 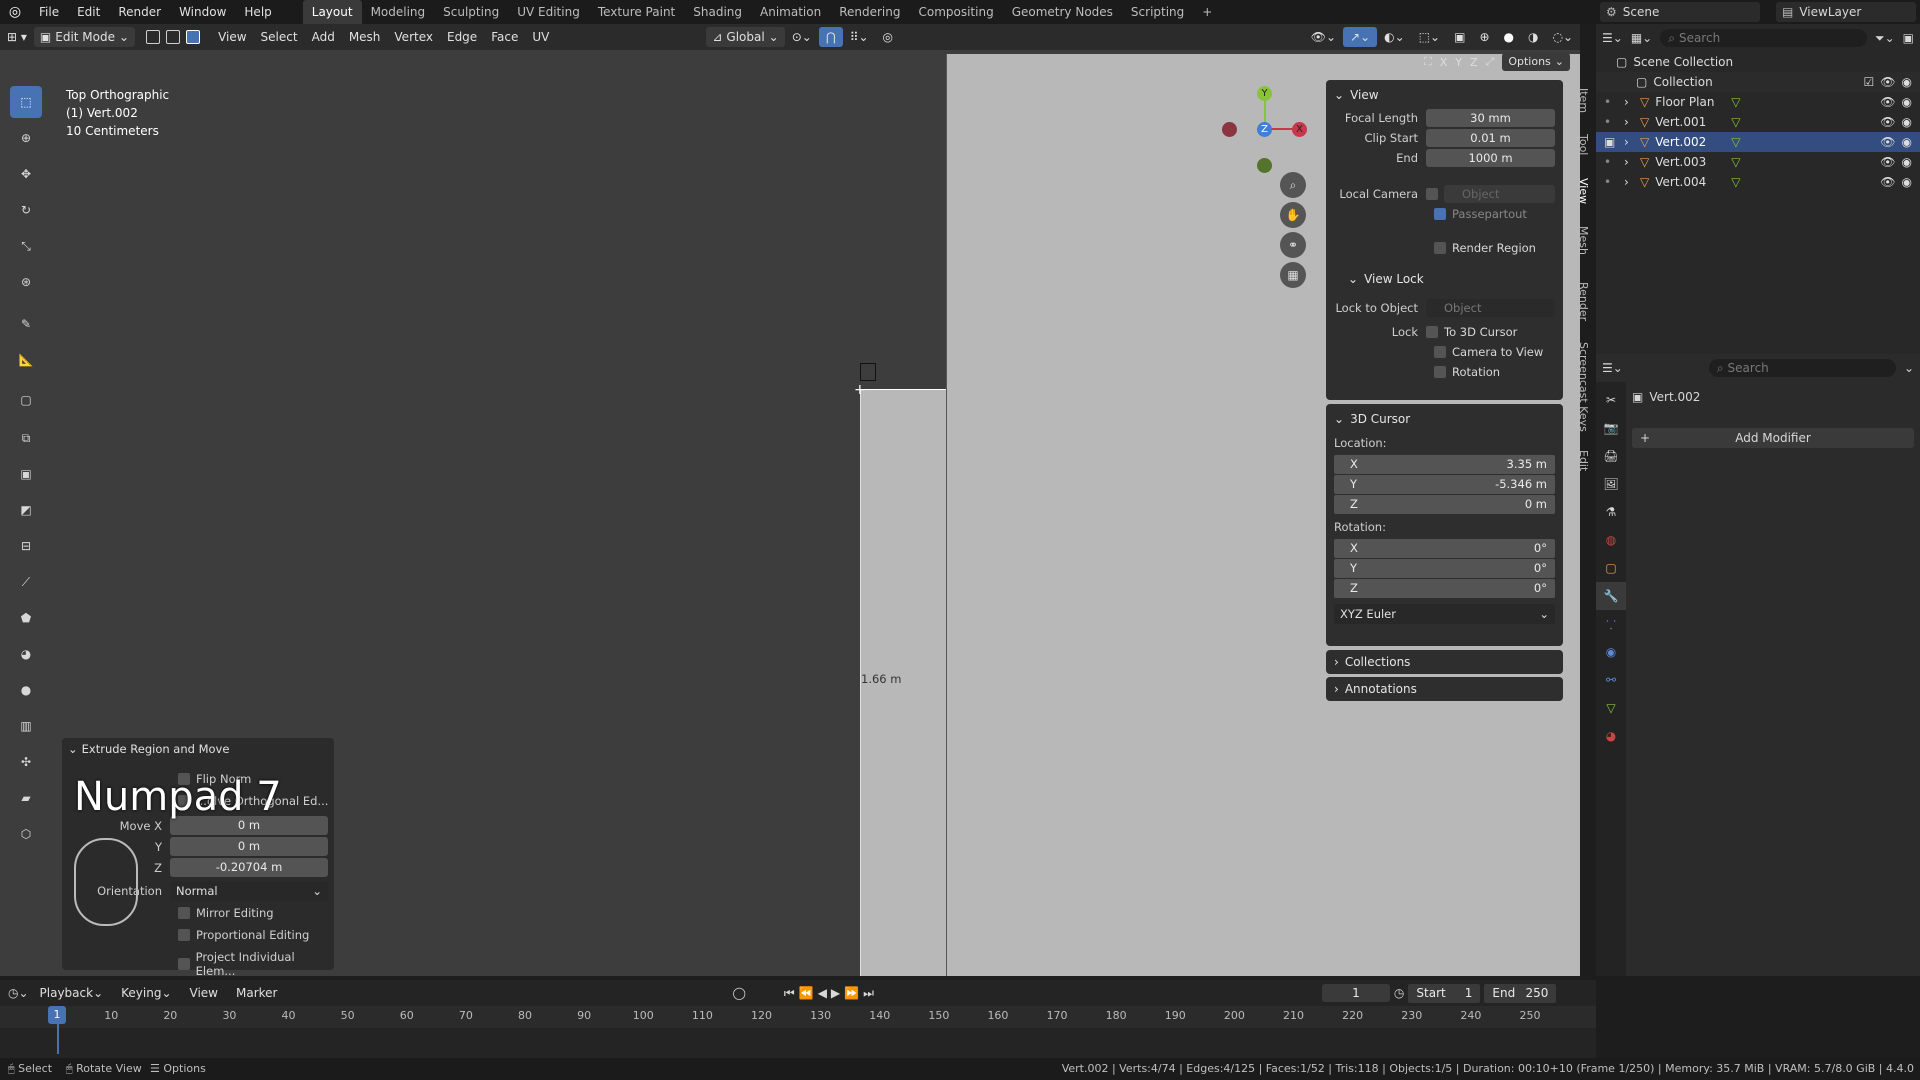 I want to click on add-workspace-button: +, so click(x=1207, y=12).